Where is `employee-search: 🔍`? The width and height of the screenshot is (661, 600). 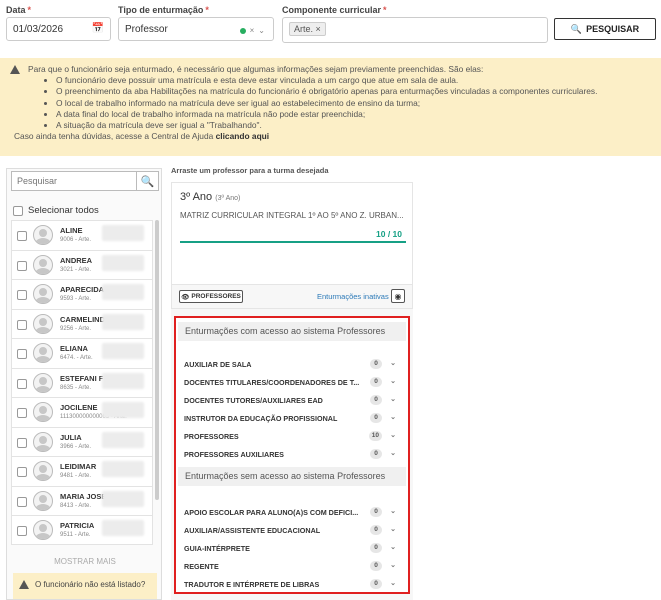
employee-search: 🔍 is located at coordinates (85, 181).